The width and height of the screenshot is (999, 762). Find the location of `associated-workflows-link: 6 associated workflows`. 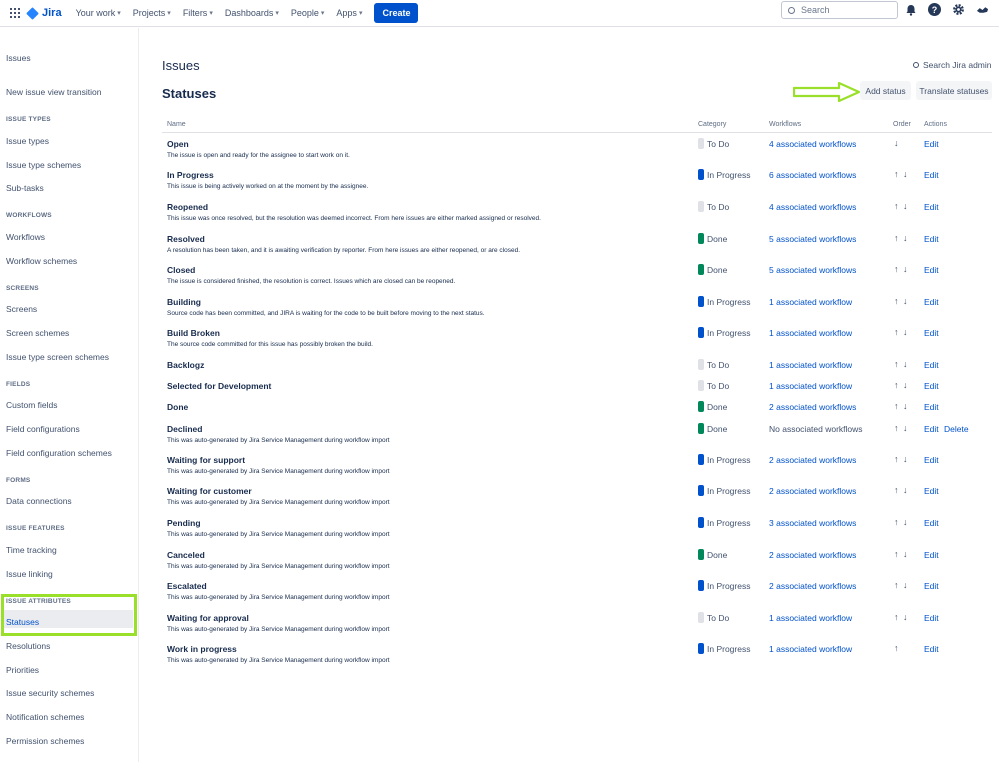

associated-workflows-link: 6 associated workflows is located at coordinates (812, 175).